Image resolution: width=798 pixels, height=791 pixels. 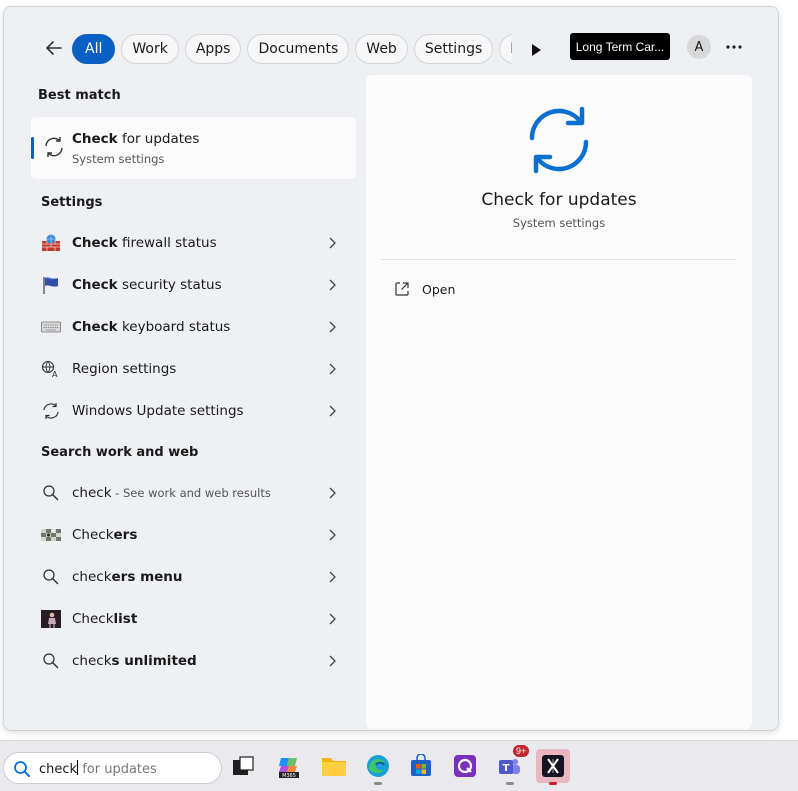 I want to click on edge-icon, so click(x=378, y=766).